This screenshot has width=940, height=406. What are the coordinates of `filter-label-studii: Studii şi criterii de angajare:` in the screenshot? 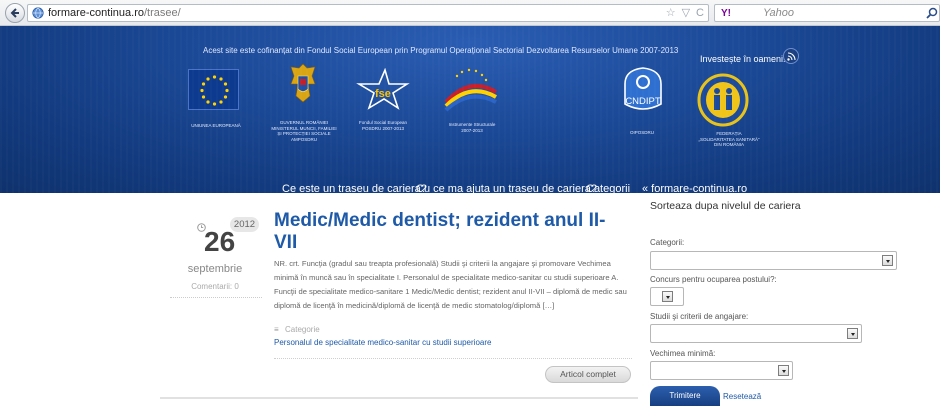 It's located at (699, 316).